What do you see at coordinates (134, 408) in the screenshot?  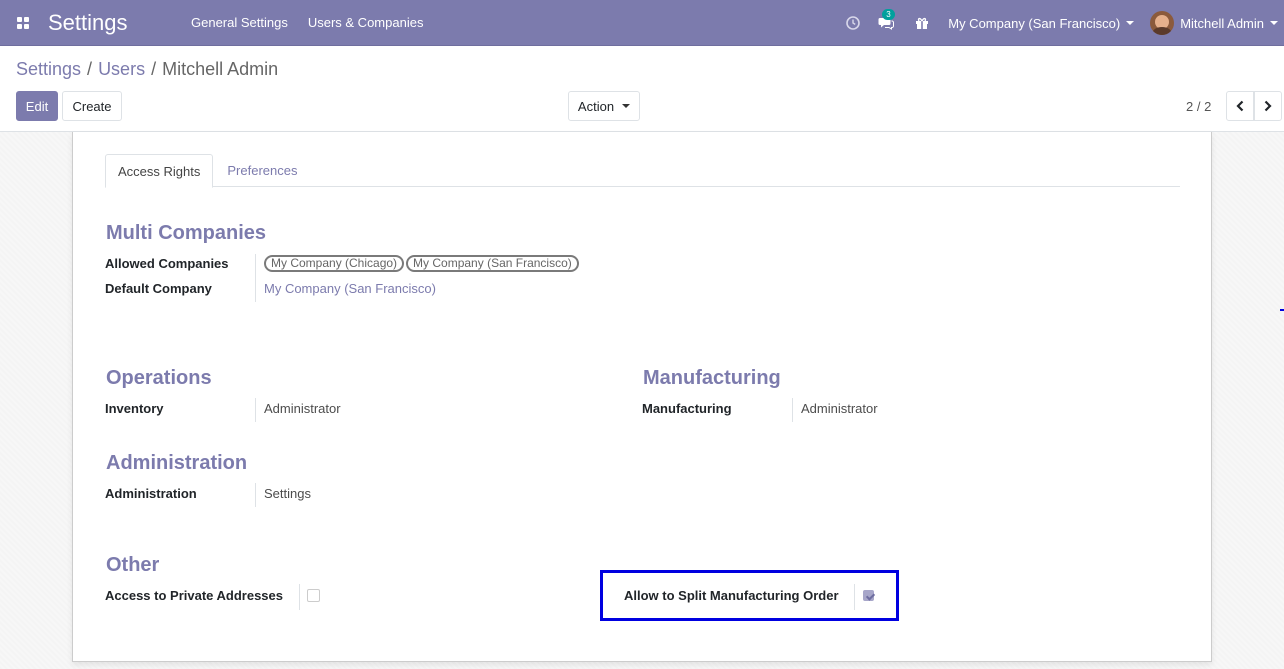 I see `field-label-inventory: Inventory` at bounding box center [134, 408].